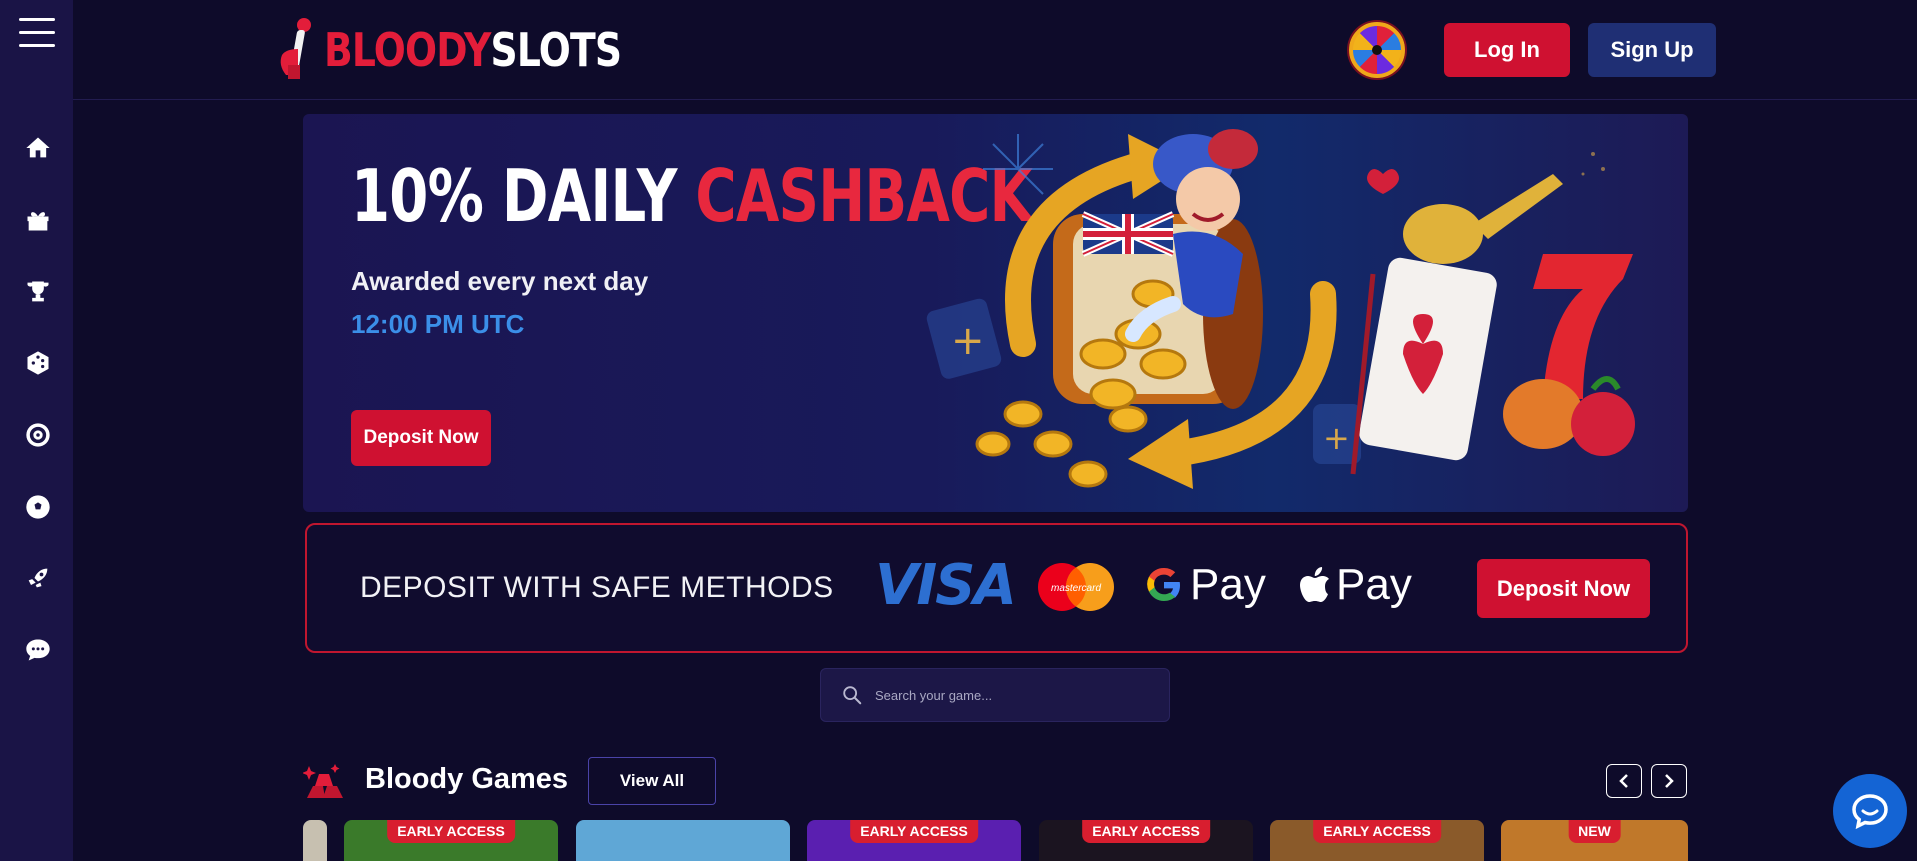  Describe the element at coordinates (1652, 50) in the screenshot. I see `signup-button: Sign Up` at that location.